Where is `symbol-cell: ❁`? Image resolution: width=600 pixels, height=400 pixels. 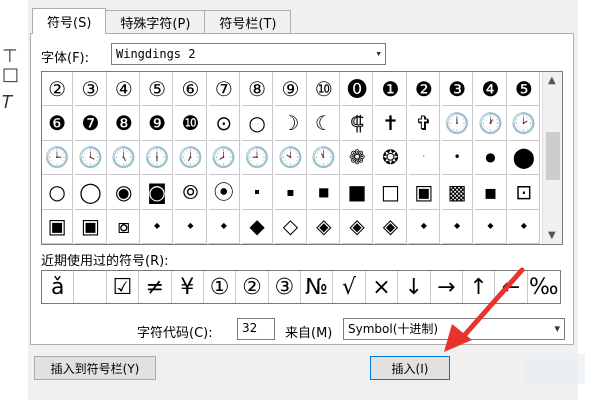 symbol-cell: ❁ is located at coordinates (358, 158).